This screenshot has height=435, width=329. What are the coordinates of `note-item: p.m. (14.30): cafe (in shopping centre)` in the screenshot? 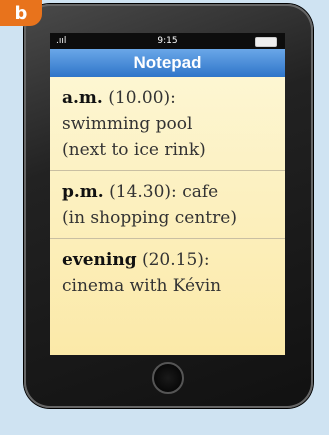 It's located at (167, 205).